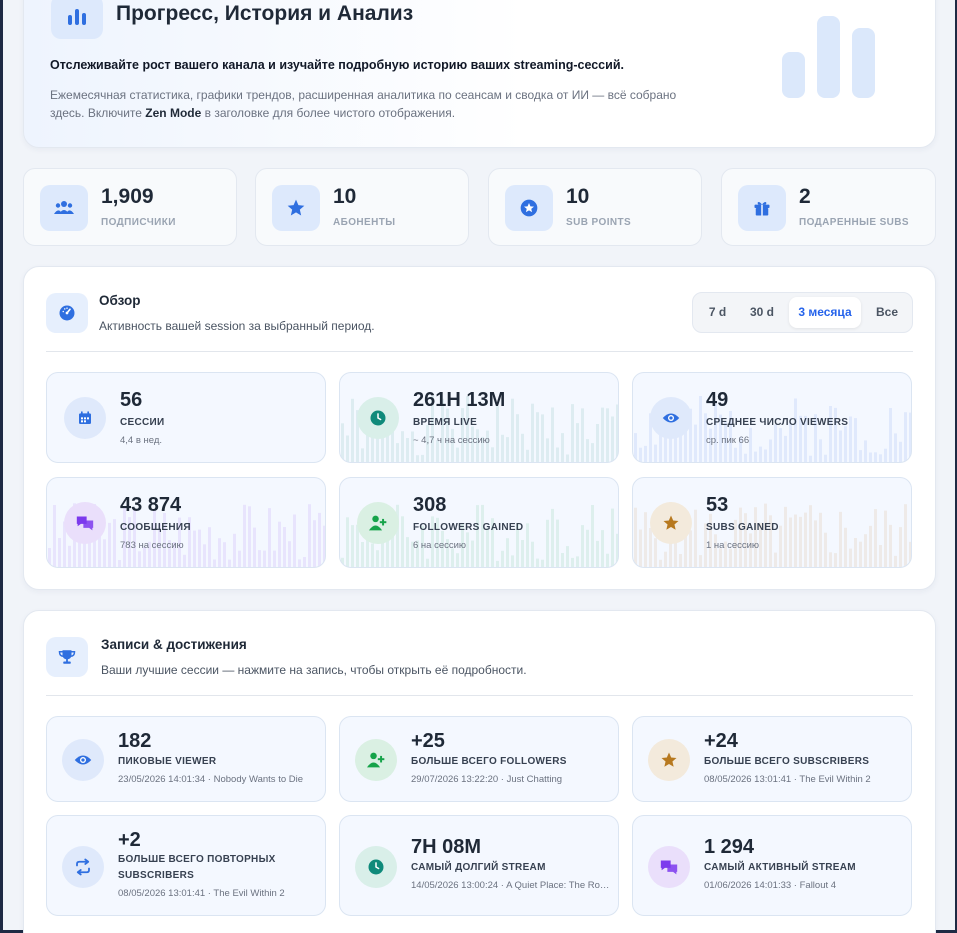  Describe the element at coordinates (733, 545) in the screenshot. I see `tile-sub: 1 на сессию` at that location.